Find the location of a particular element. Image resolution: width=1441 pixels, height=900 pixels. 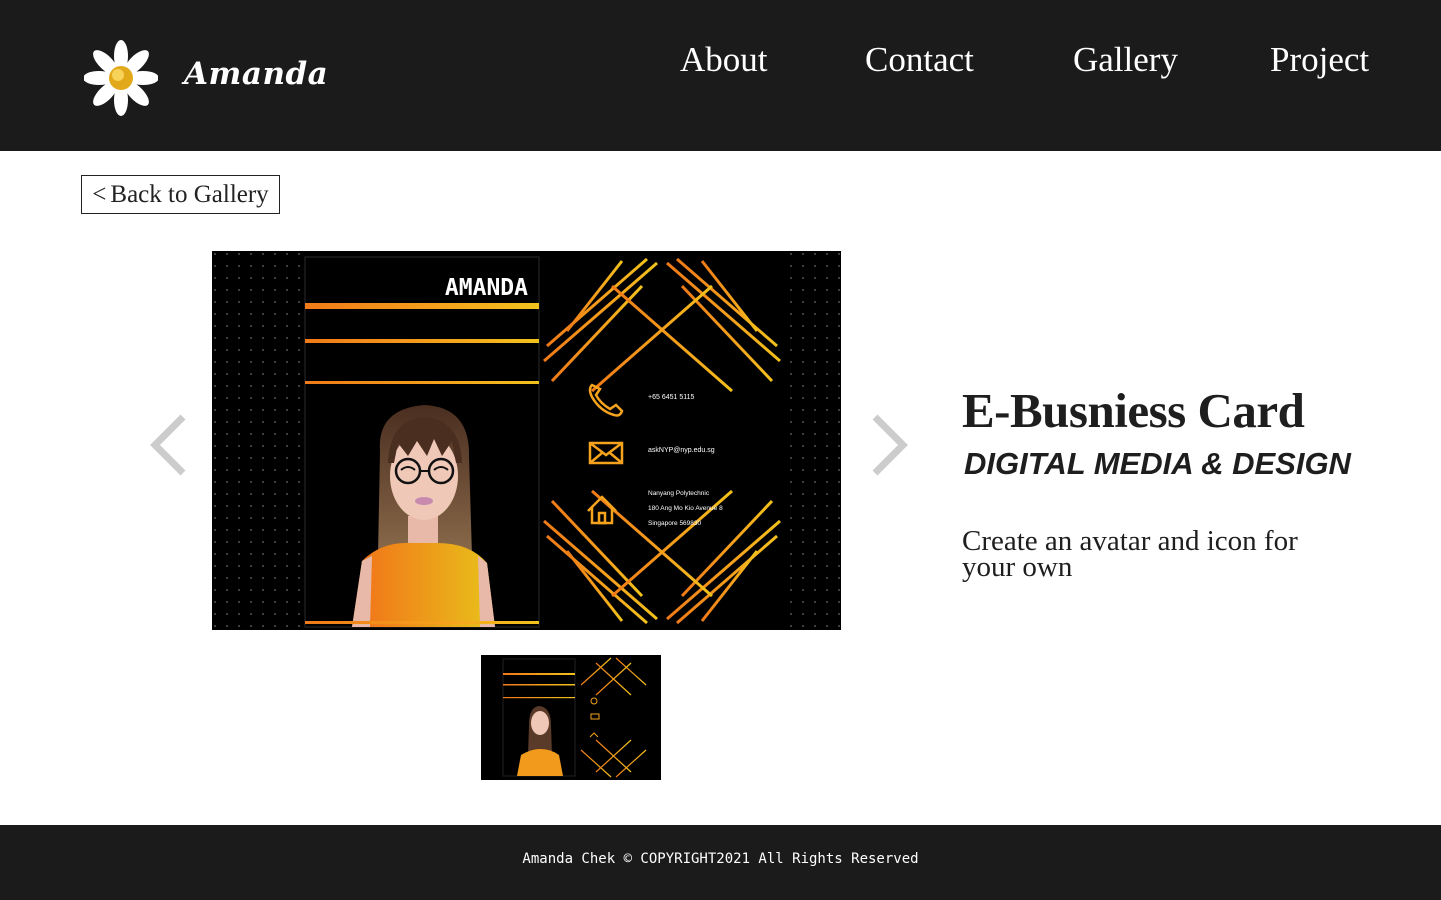

back-to-gallery-button: < Back to Gallery is located at coordinates (180, 194).